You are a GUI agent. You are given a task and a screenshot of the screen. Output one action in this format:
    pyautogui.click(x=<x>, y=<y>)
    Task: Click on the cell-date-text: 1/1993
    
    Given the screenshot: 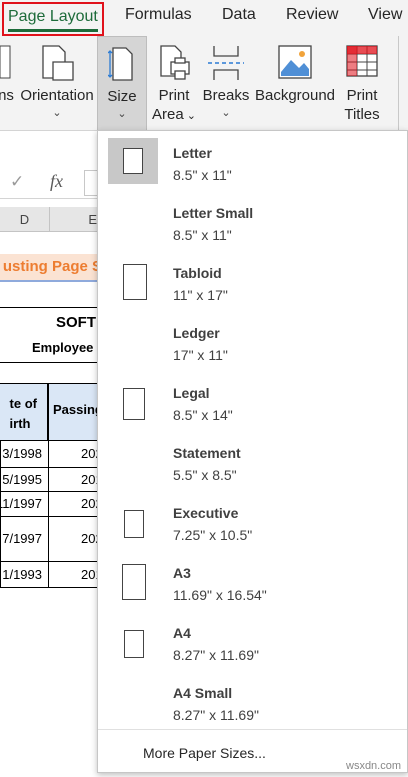 What is the action you would take?
    pyautogui.click(x=22, y=574)
    